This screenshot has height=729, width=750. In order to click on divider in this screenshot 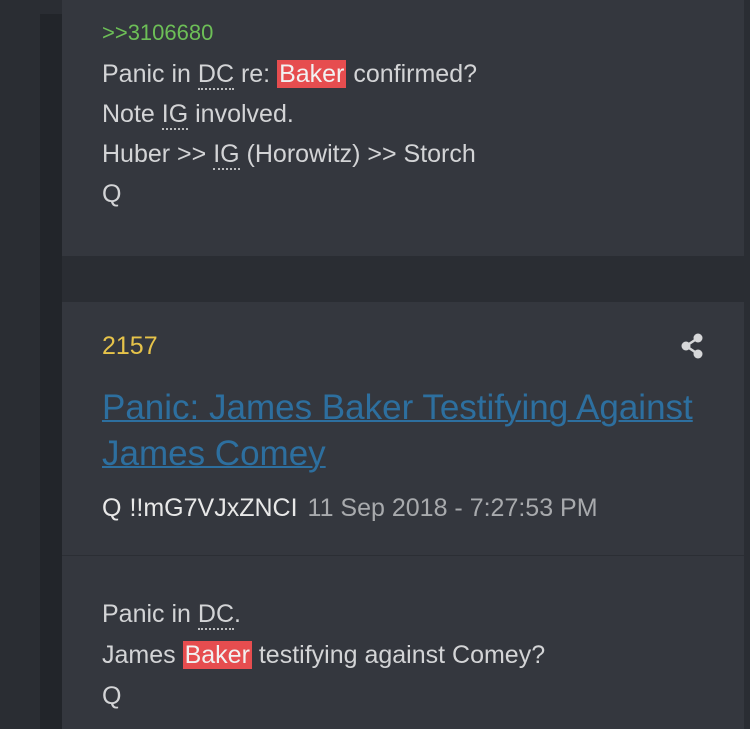, I will do `click(403, 555)`.